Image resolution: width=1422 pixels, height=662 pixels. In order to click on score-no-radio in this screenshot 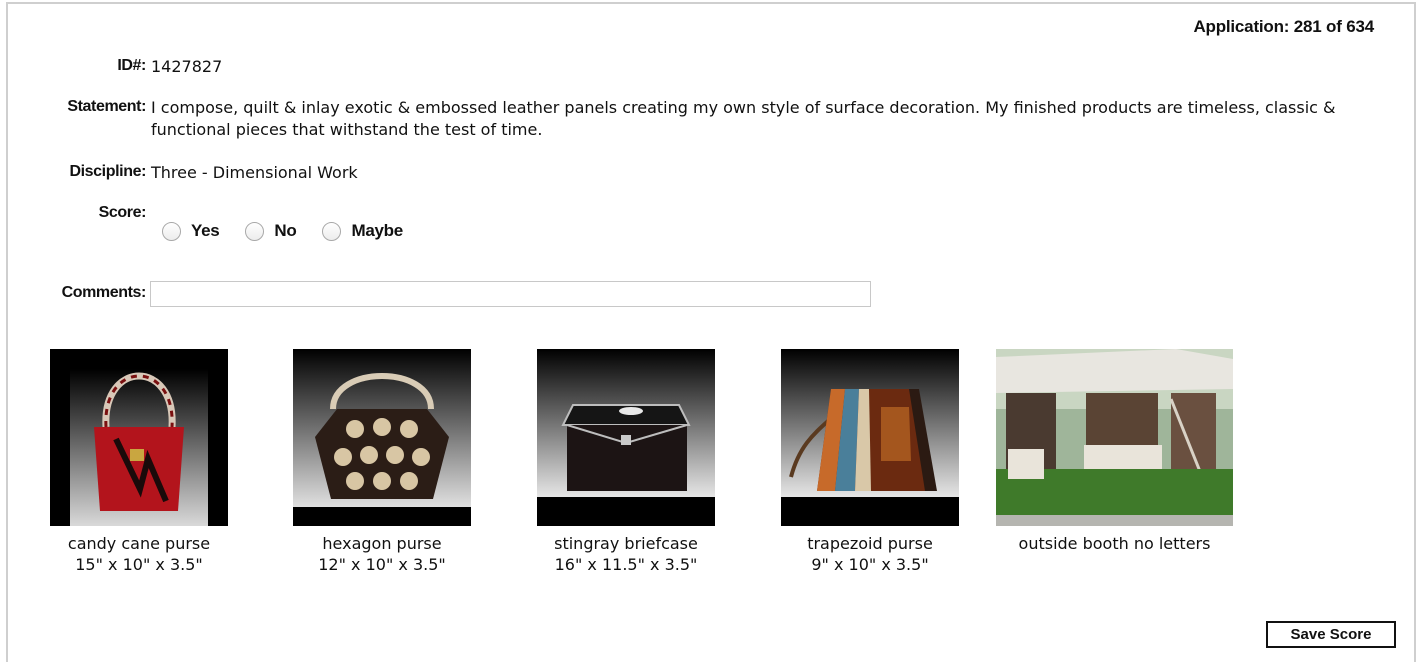, I will do `click(255, 231)`.